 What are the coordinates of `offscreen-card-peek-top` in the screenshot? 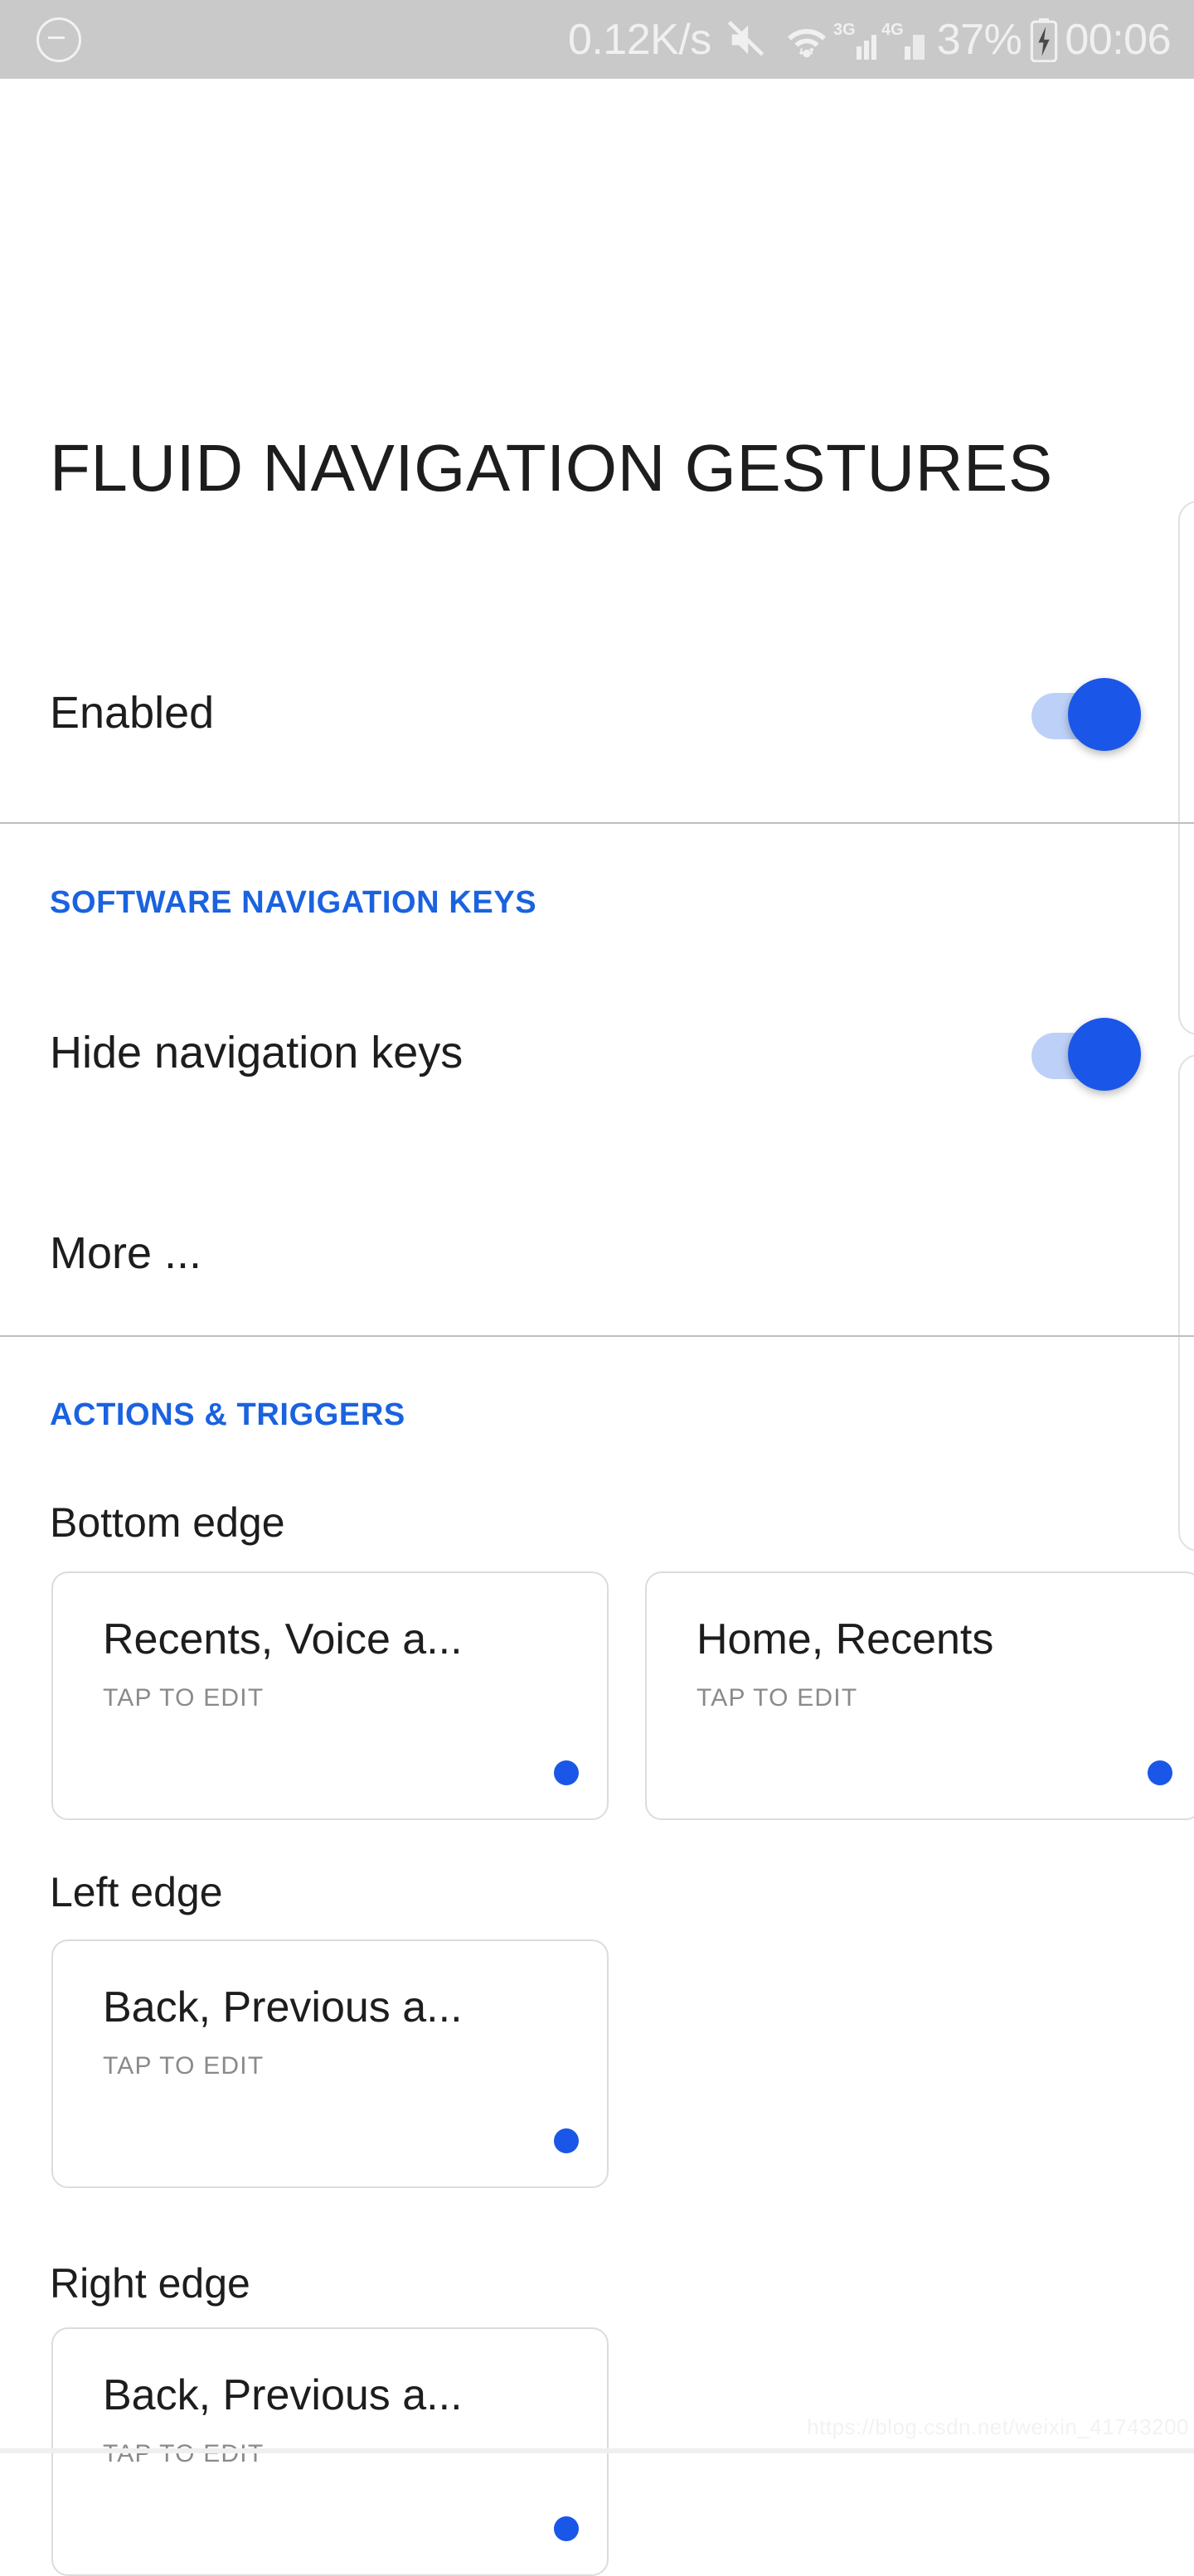 It's located at (1186, 768).